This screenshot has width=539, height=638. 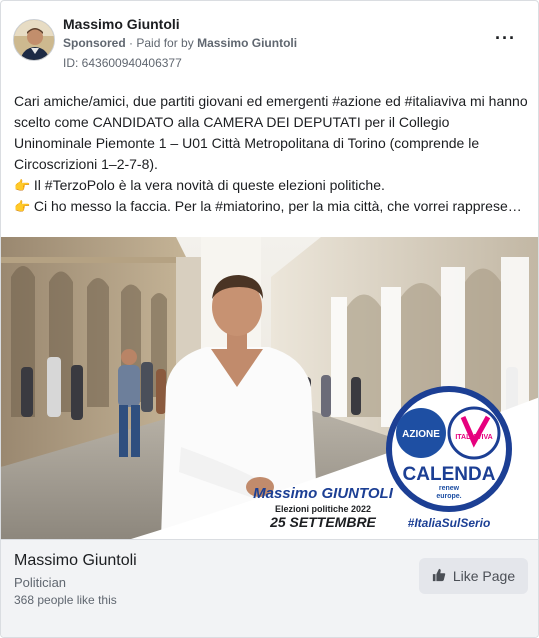 I want to click on logo-azione: AZIONE, so click(x=421, y=434).